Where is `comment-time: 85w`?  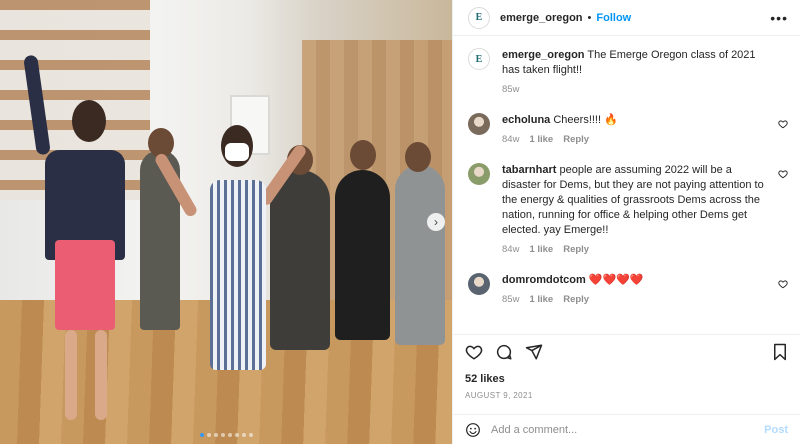 comment-time: 85w is located at coordinates (510, 299).